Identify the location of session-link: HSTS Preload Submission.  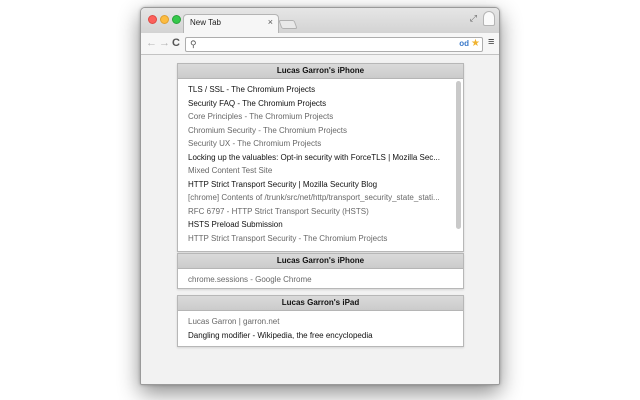
(317, 225).